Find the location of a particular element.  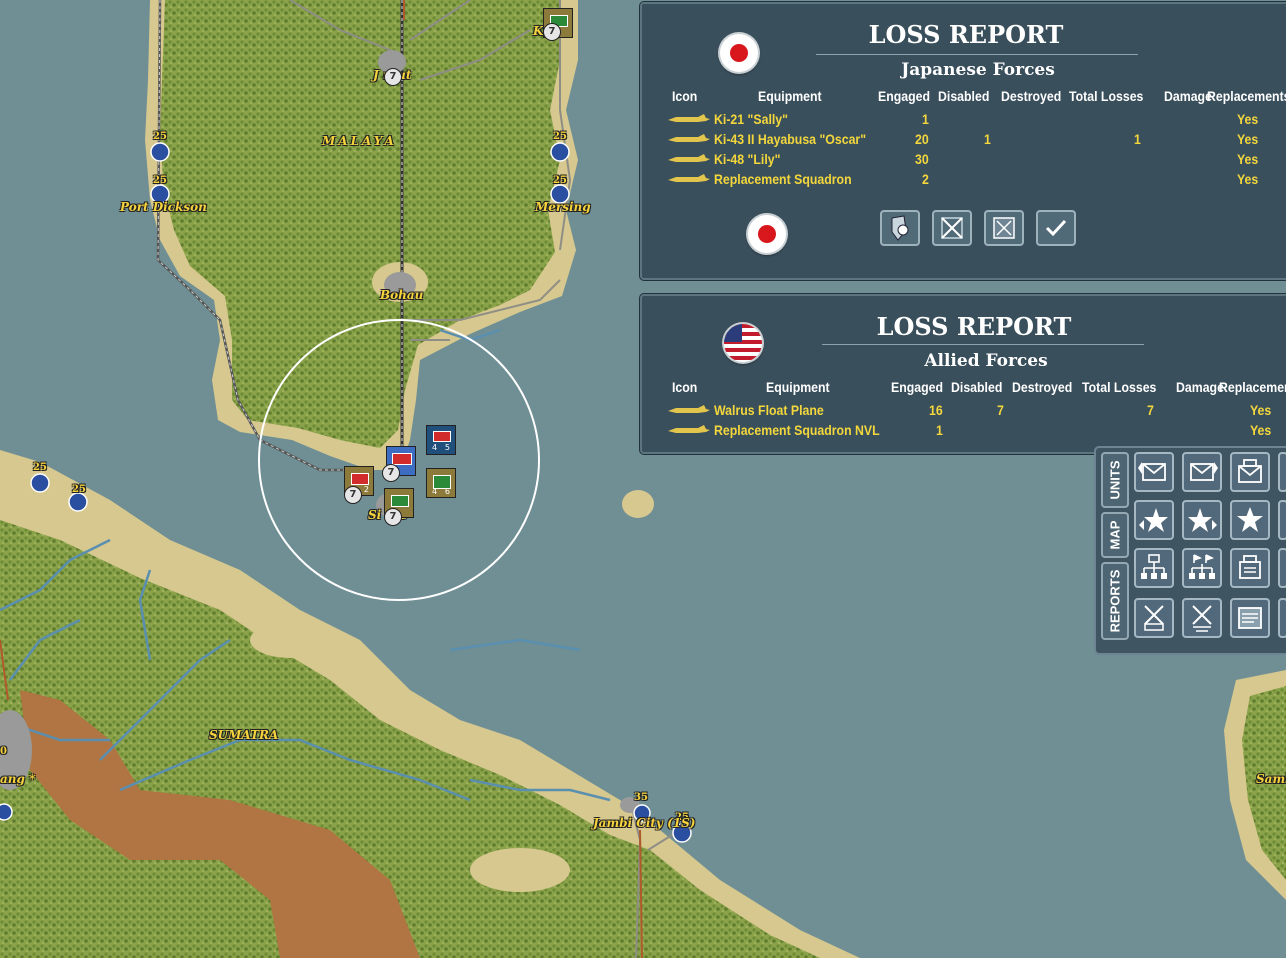

disabled-value: 7 is located at coordinates (1000, 410).